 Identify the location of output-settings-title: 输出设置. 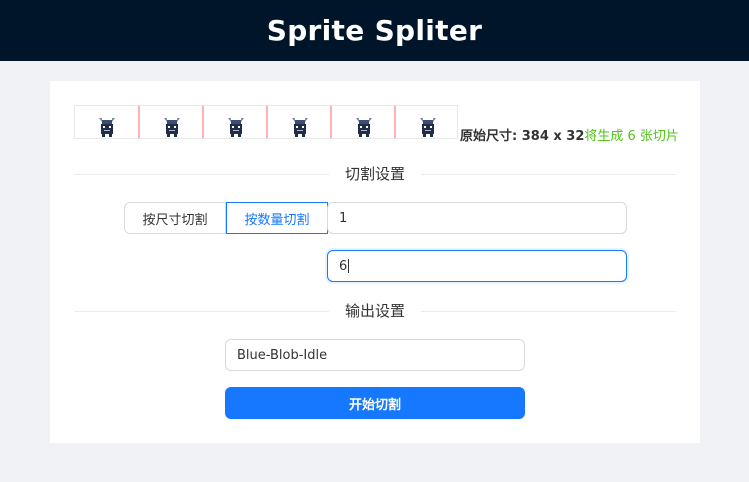
(374, 311).